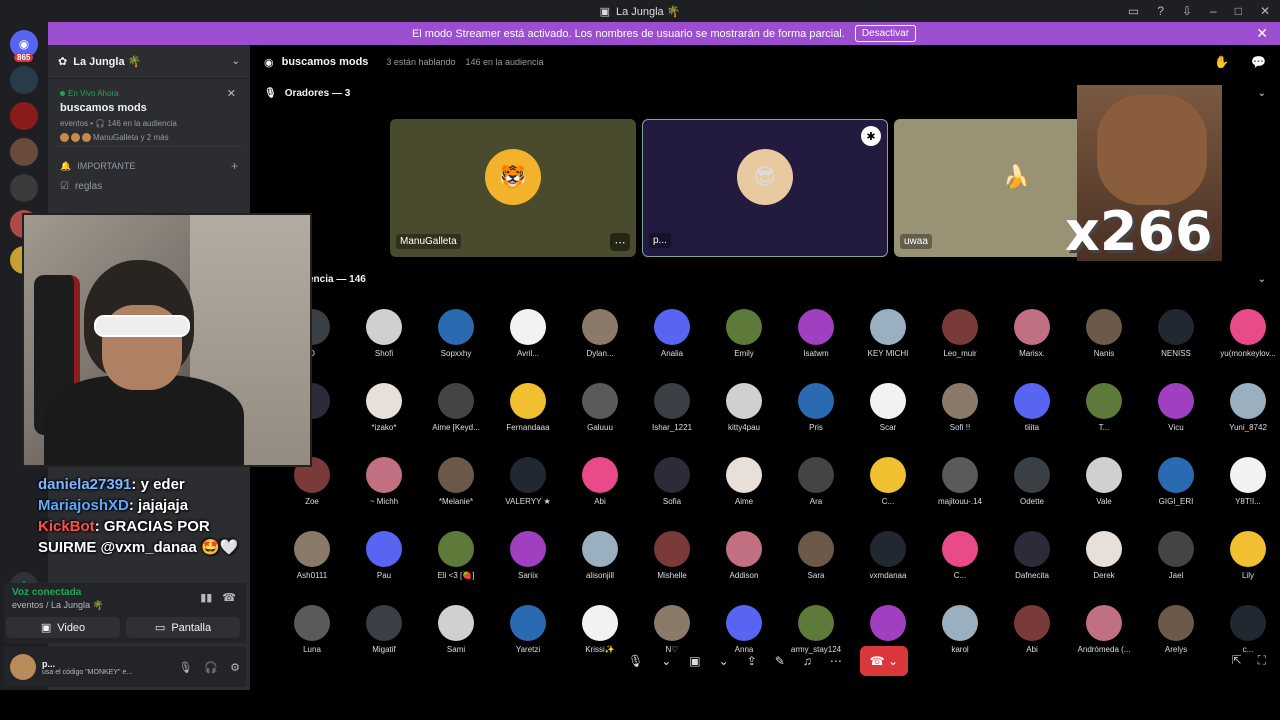 This screenshot has height=720, width=1280. Describe the element at coordinates (960, 481) in the screenshot. I see `audience-member: majitouu-.14` at that location.